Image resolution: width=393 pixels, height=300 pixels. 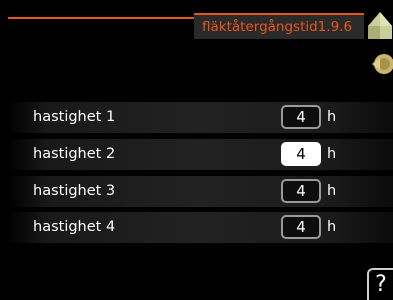 What do you see at coordinates (101, 18) in the screenshot?
I see `header-divider` at bounding box center [101, 18].